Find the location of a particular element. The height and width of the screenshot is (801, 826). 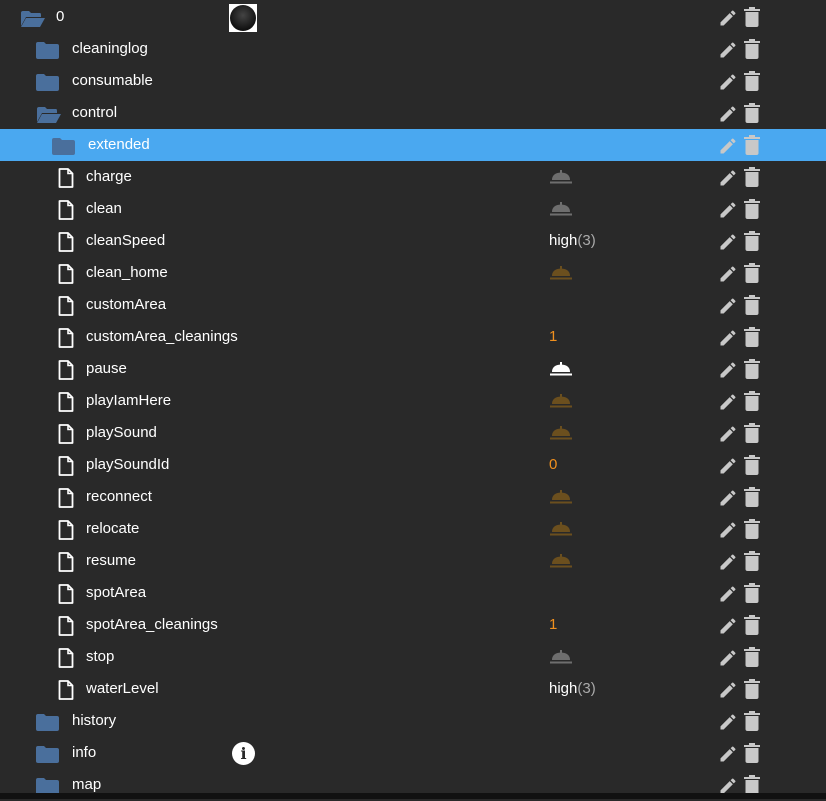

info-icon: i is located at coordinates (243, 753).